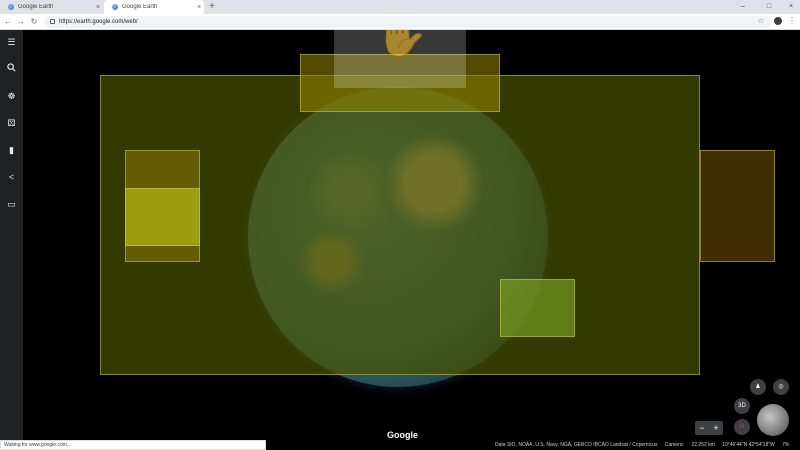 The image size is (800, 450). Describe the element at coordinates (761, 22) in the screenshot. I see `bookmark-star-icon: ☆` at that location.